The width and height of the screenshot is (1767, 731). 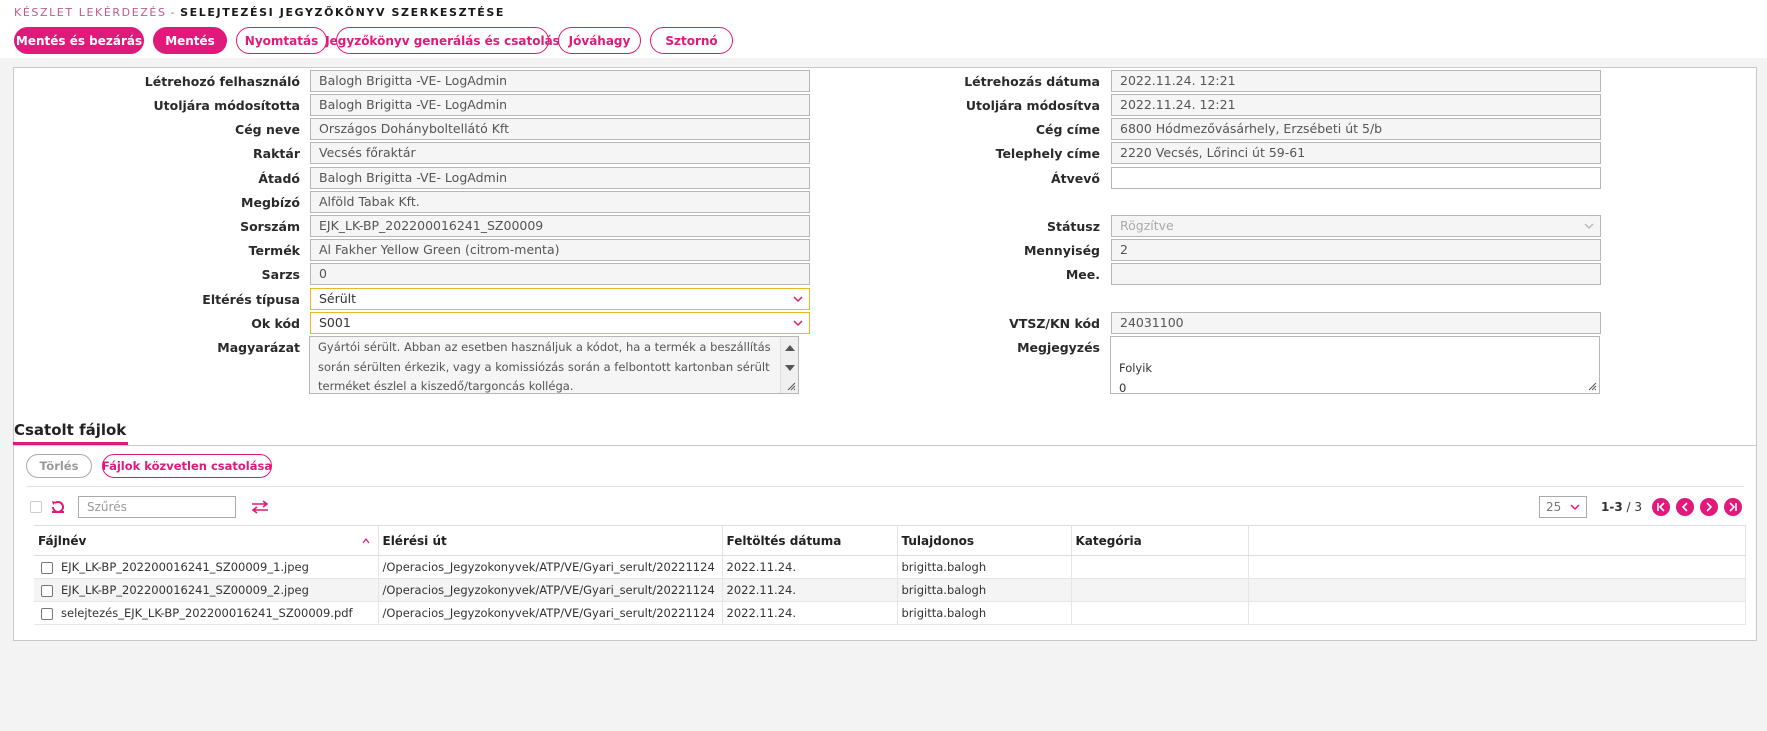 I want to click on label-site-address: Telephely címe, so click(x=1047, y=153).